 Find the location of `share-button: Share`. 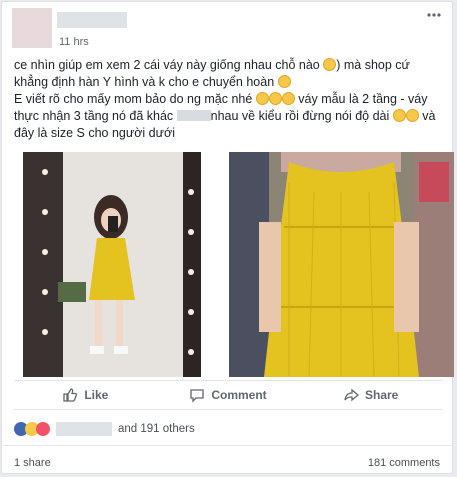

share-button: Share is located at coordinates (370, 395).